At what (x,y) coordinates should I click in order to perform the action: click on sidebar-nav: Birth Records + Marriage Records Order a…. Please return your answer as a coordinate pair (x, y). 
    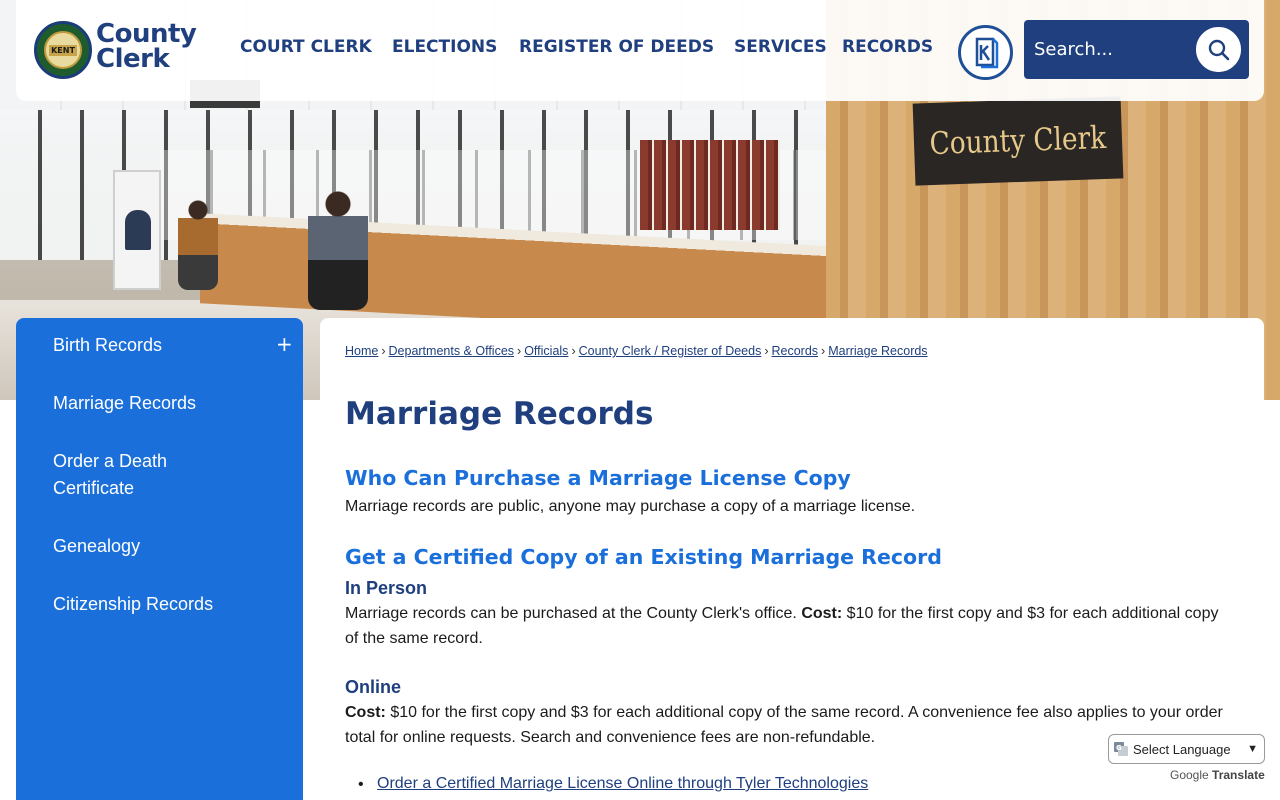
    Looking at the image, I should click on (159, 559).